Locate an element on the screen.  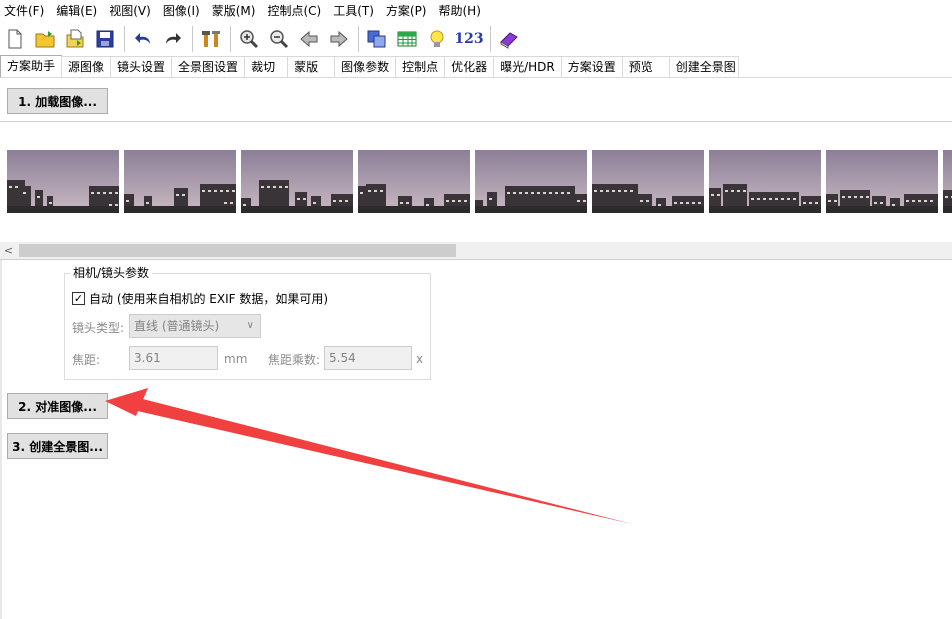
menu-project: 方案(P) is located at coordinates (406, 11).